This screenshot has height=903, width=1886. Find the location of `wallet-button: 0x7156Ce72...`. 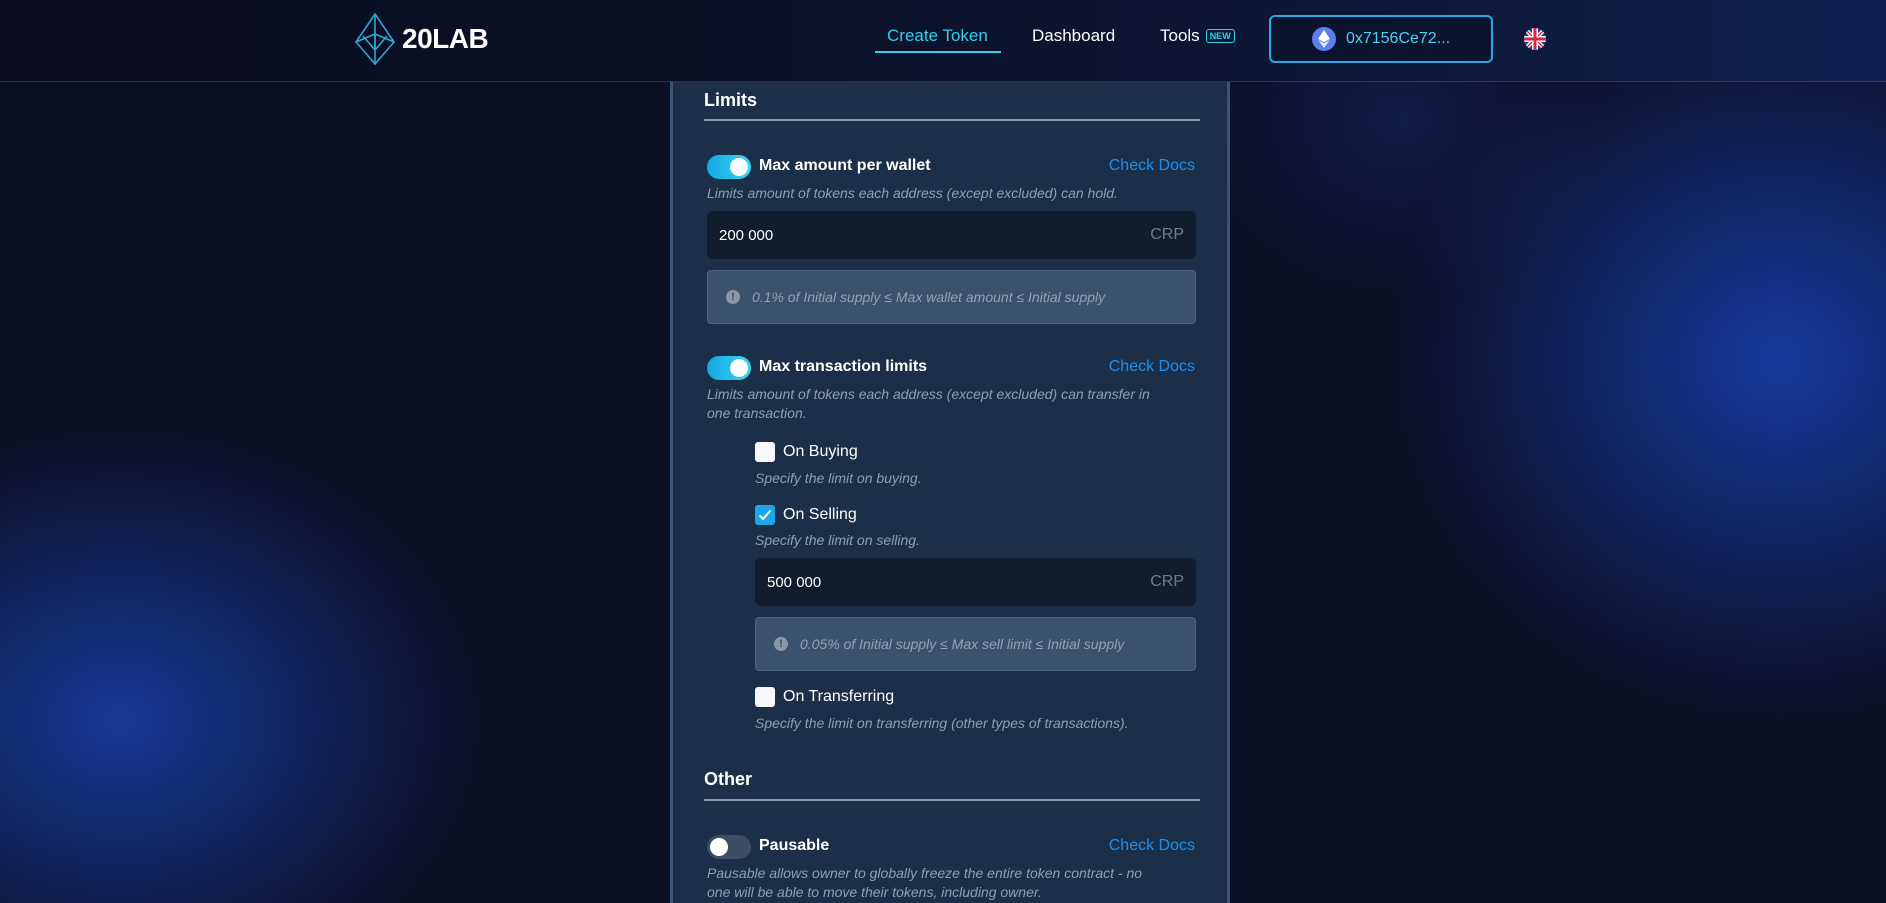

wallet-button: 0x7156Ce72... is located at coordinates (1381, 39).